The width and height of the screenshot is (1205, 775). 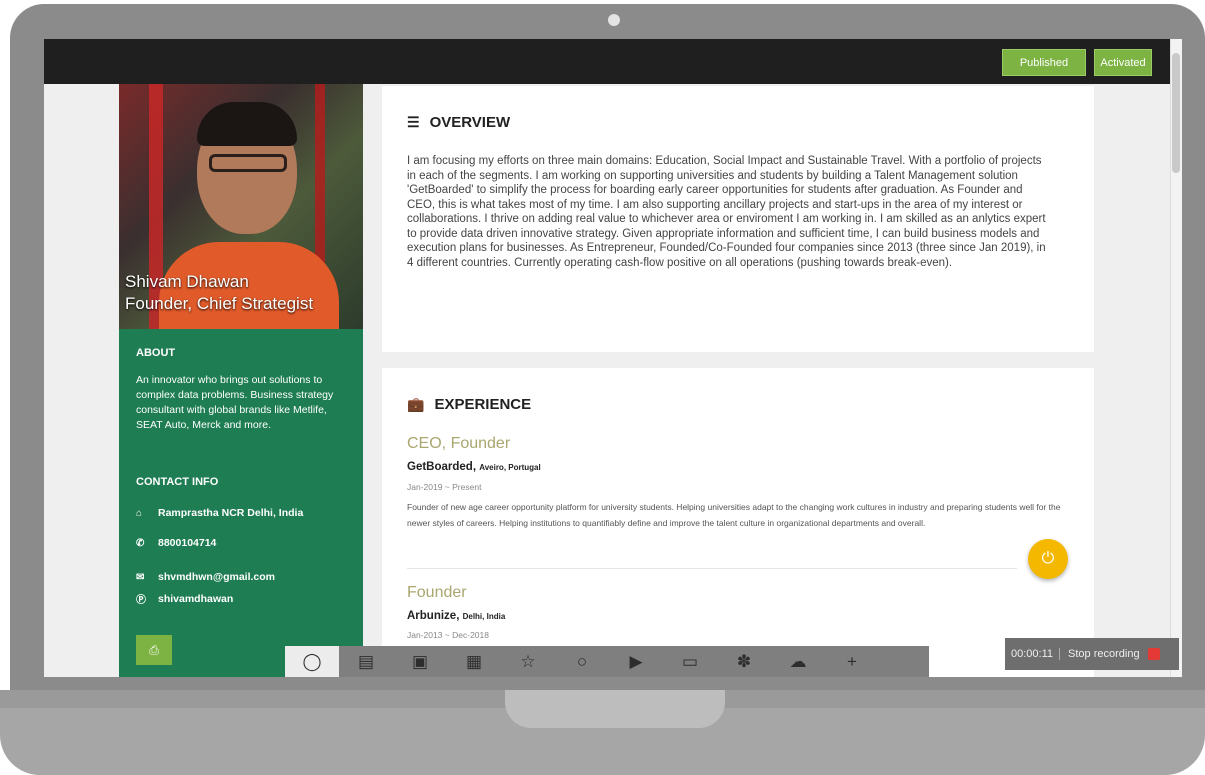 I want to click on phone-text: 8800104714, so click(x=187, y=543).